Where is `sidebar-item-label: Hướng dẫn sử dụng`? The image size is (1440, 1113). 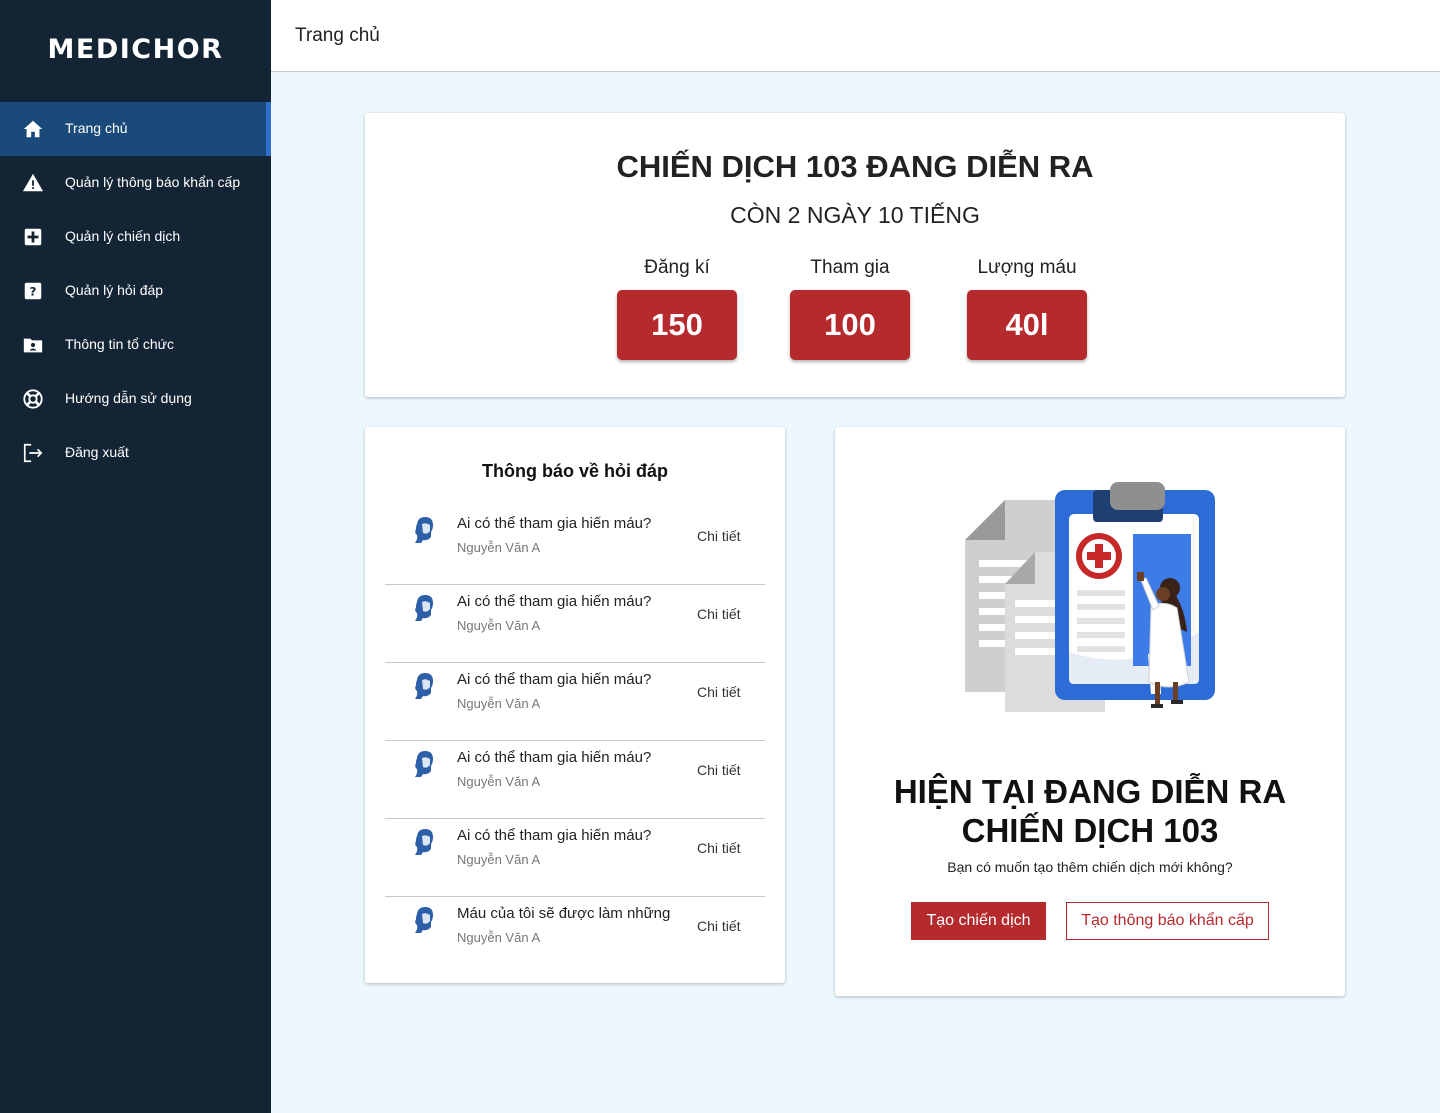
sidebar-item-label: Hướng dẫn sử dụng is located at coordinates (128, 398).